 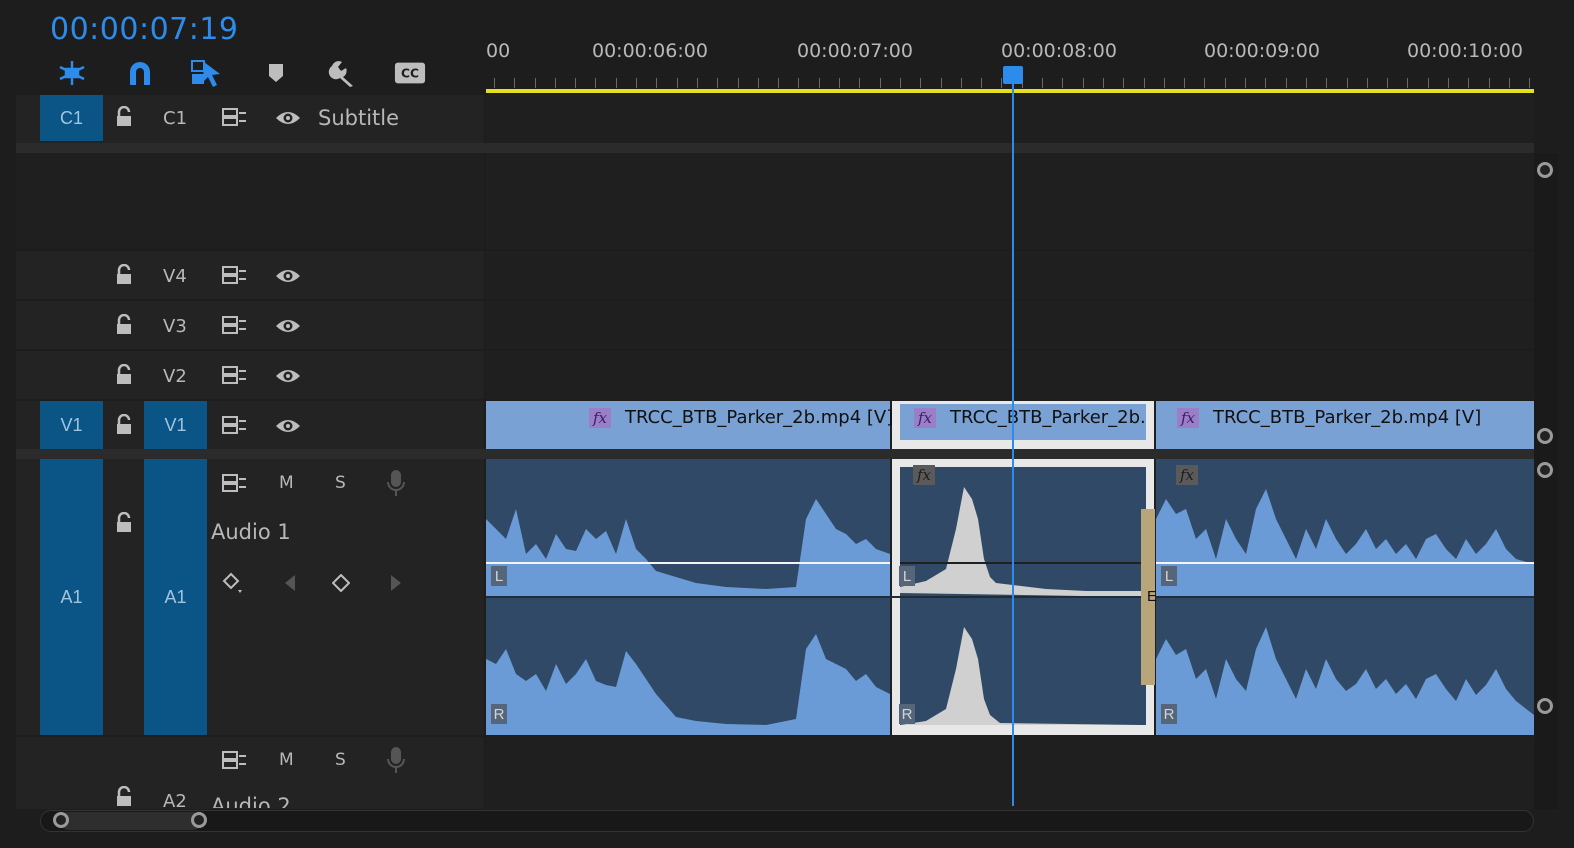 What do you see at coordinates (144, 29) in the screenshot?
I see `playhead-timecode: 00:00:07:19` at bounding box center [144, 29].